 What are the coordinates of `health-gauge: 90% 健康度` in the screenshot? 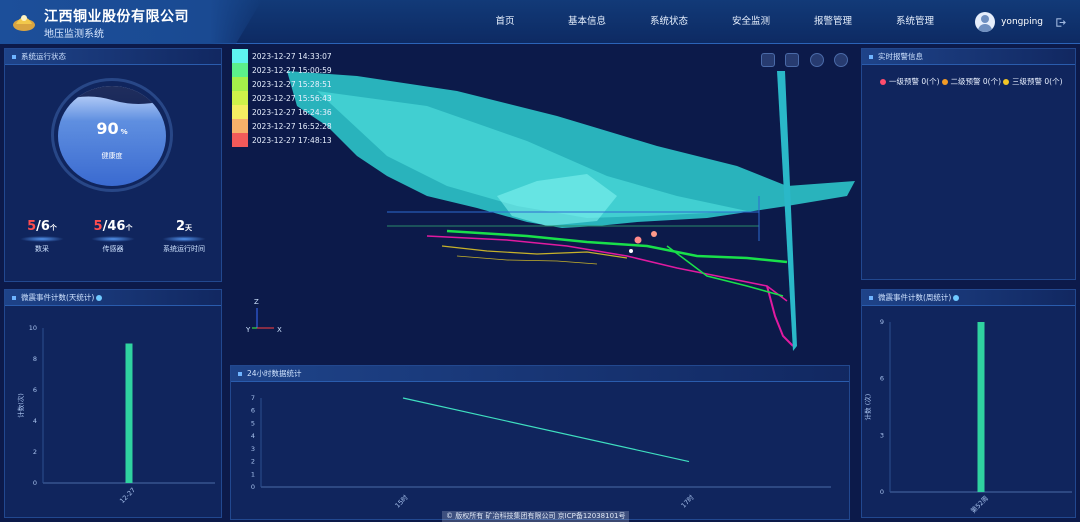 It's located at (112, 136).